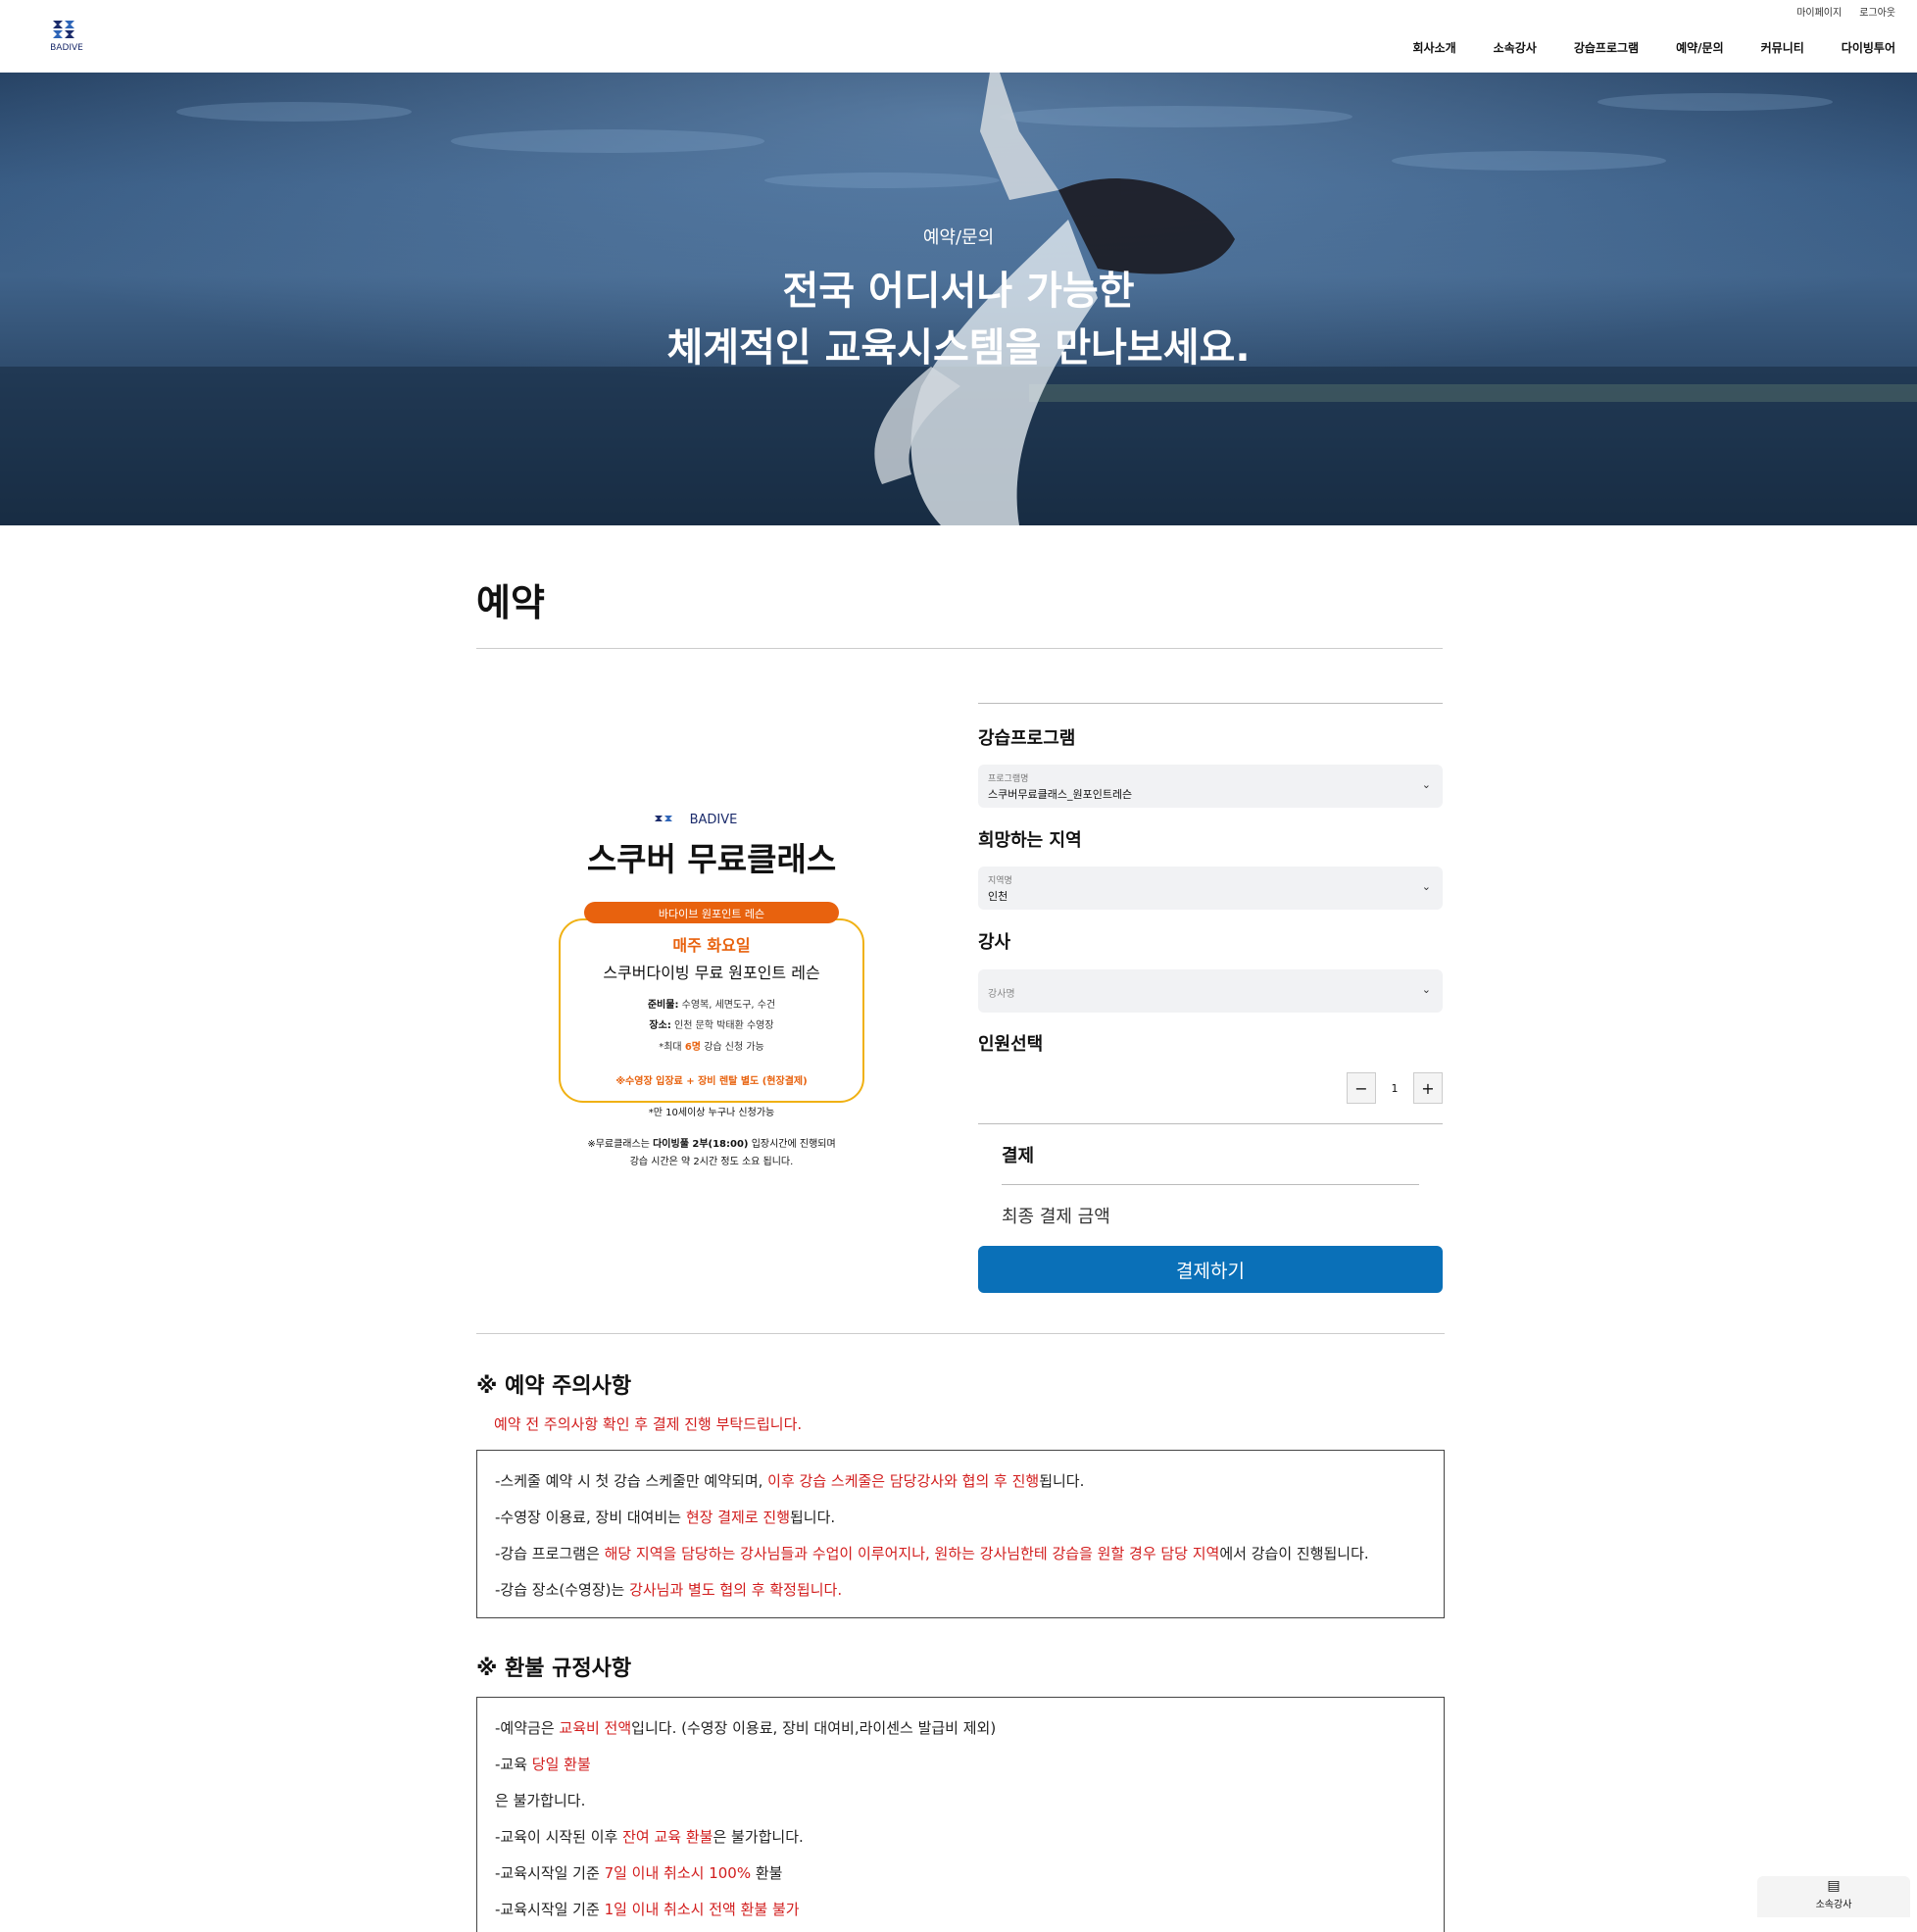  What do you see at coordinates (669, 1590) in the screenshot?
I see `notice-line-4: -강습 장소(수영장)는 강사님과 별도 협의 후 확정됩니다.` at bounding box center [669, 1590].